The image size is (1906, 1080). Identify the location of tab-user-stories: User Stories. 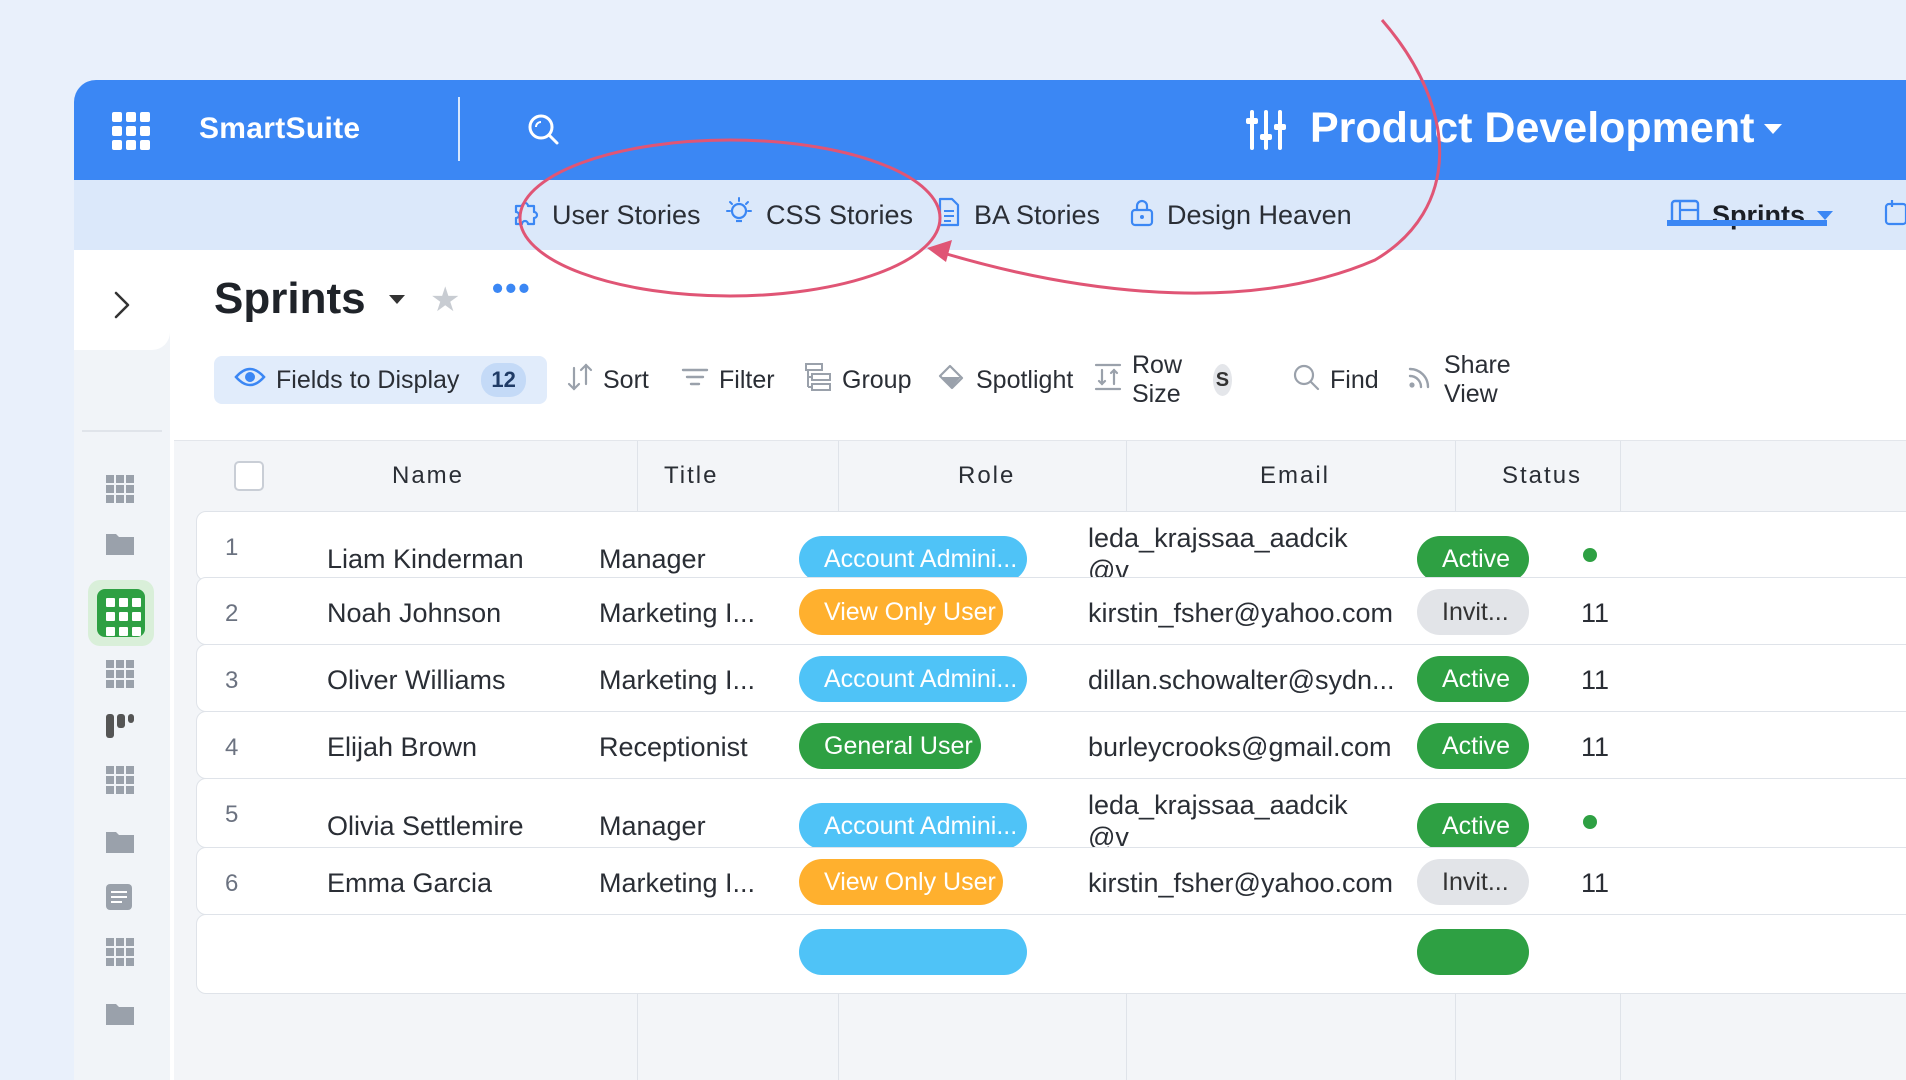
(606, 215).